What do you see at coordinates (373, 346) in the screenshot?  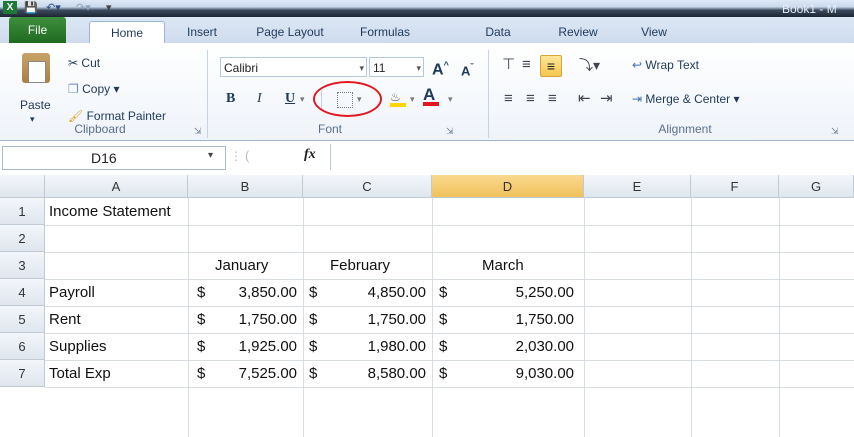 I see `cell-c6: 1,980.00` at bounding box center [373, 346].